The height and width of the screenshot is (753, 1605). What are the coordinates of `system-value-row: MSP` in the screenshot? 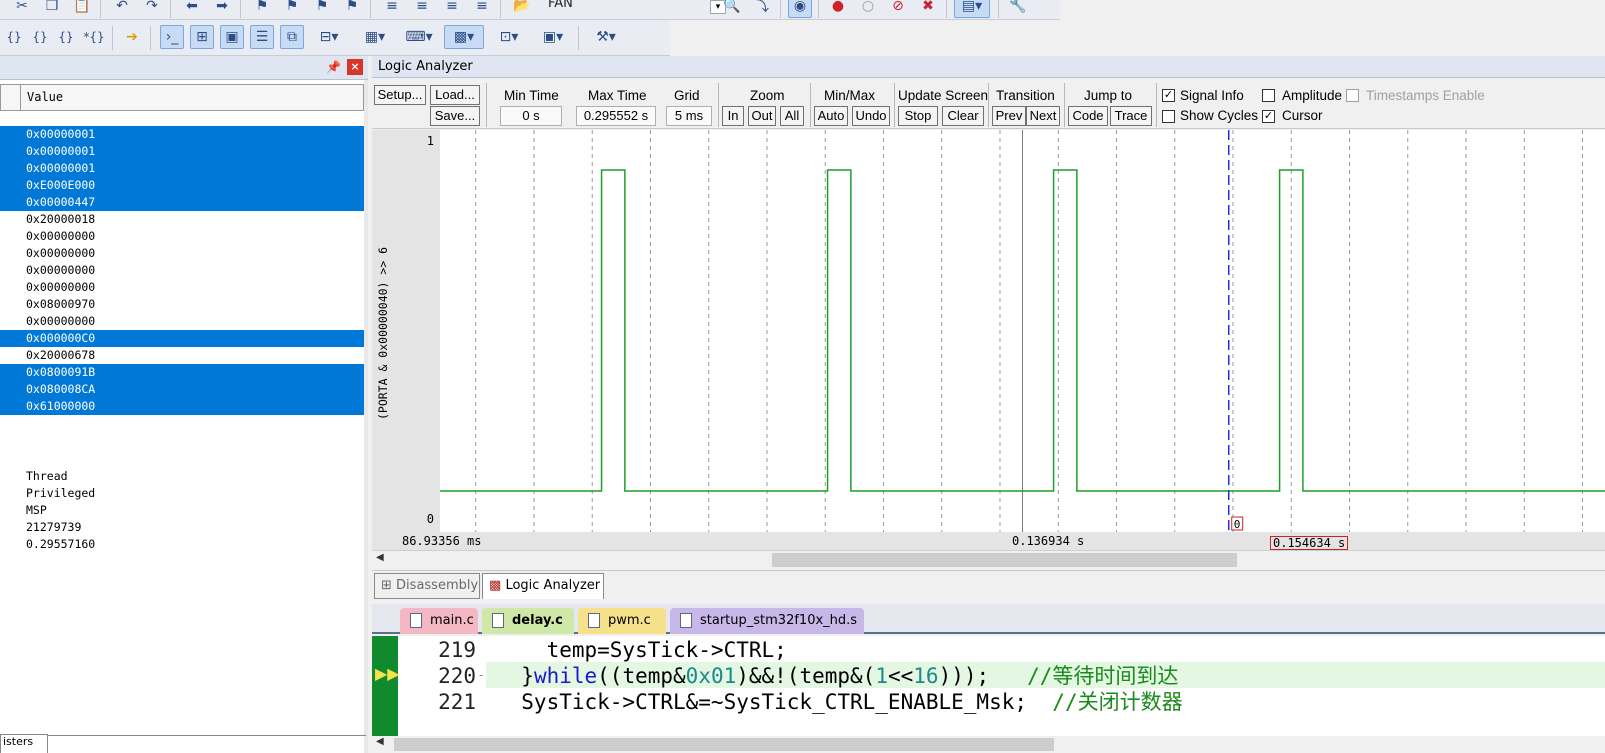 It's located at (182, 510).